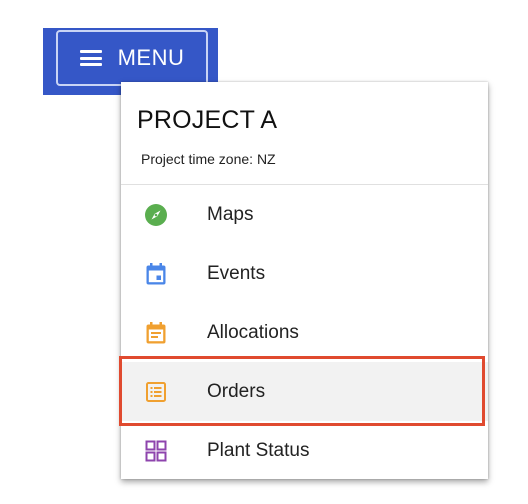 The width and height of the screenshot is (528, 504). Describe the element at coordinates (253, 332) in the screenshot. I see `menu-item-label: Allocations` at that location.